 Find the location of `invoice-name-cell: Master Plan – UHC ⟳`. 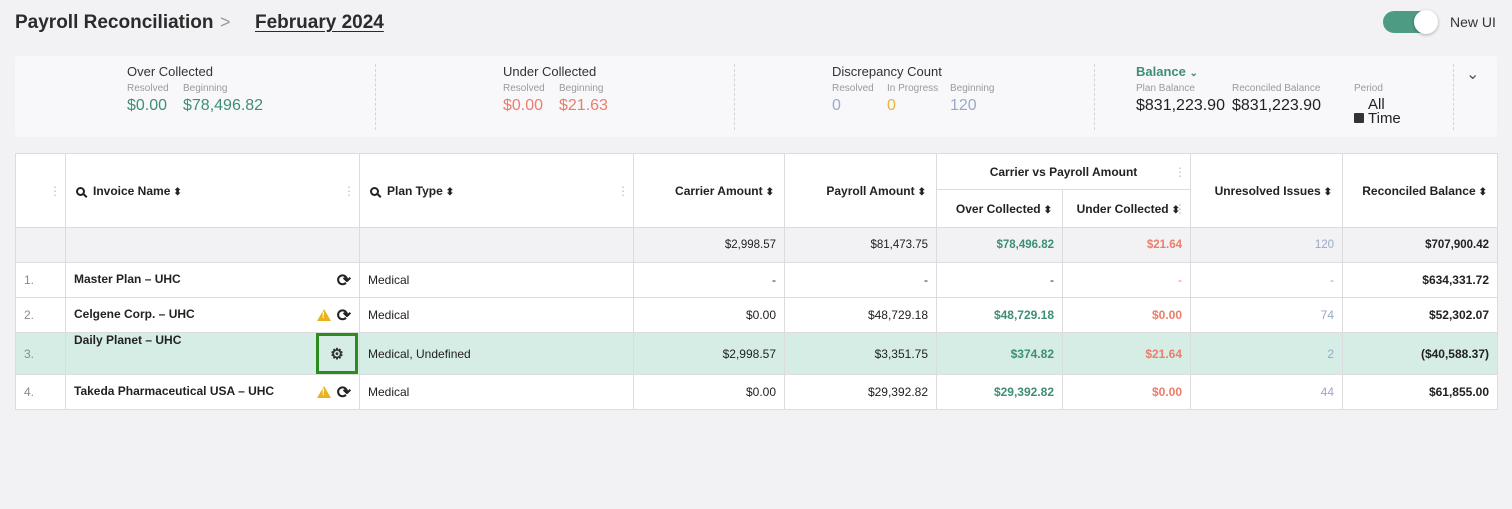

invoice-name-cell: Master Plan – UHC ⟳ is located at coordinates (212, 280).